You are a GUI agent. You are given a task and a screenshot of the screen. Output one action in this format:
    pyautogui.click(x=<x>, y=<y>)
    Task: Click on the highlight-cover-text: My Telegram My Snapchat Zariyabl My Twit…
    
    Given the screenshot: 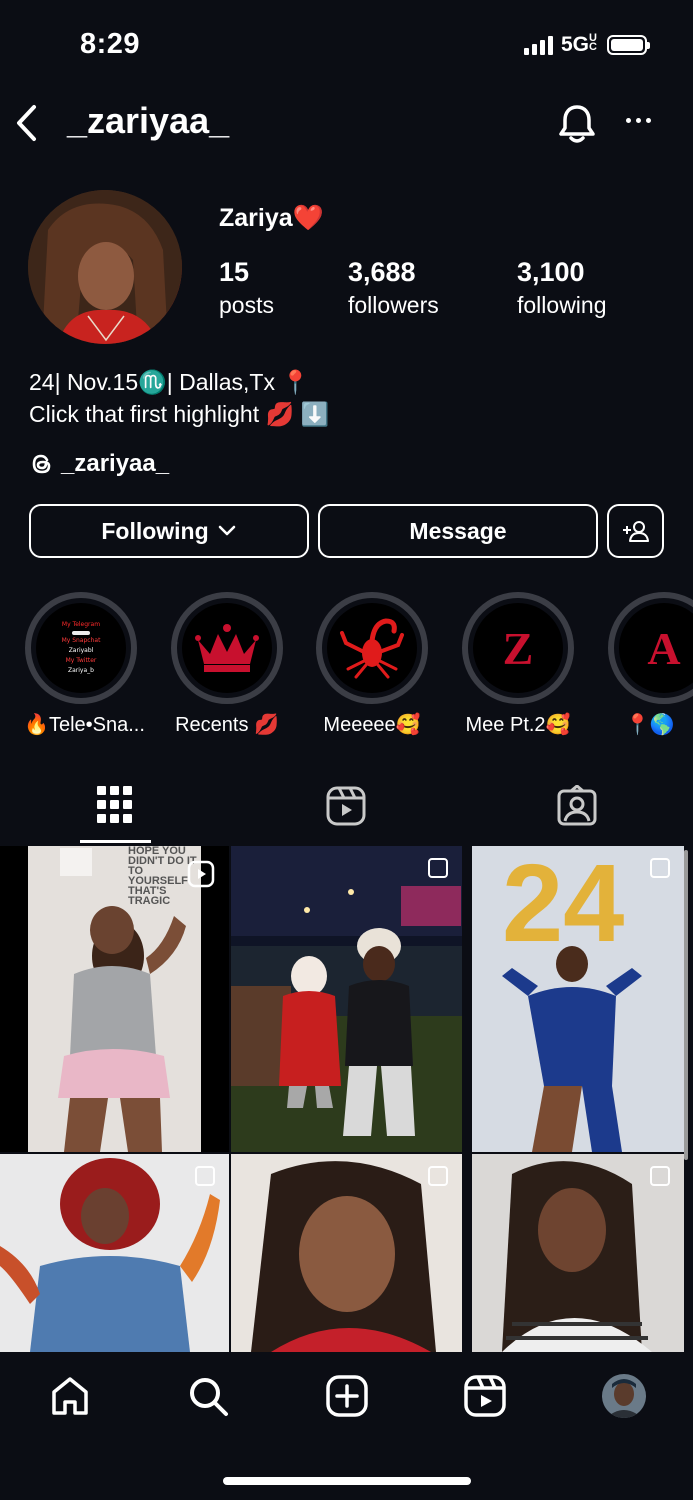 What is the action you would take?
    pyautogui.click(x=81, y=647)
    